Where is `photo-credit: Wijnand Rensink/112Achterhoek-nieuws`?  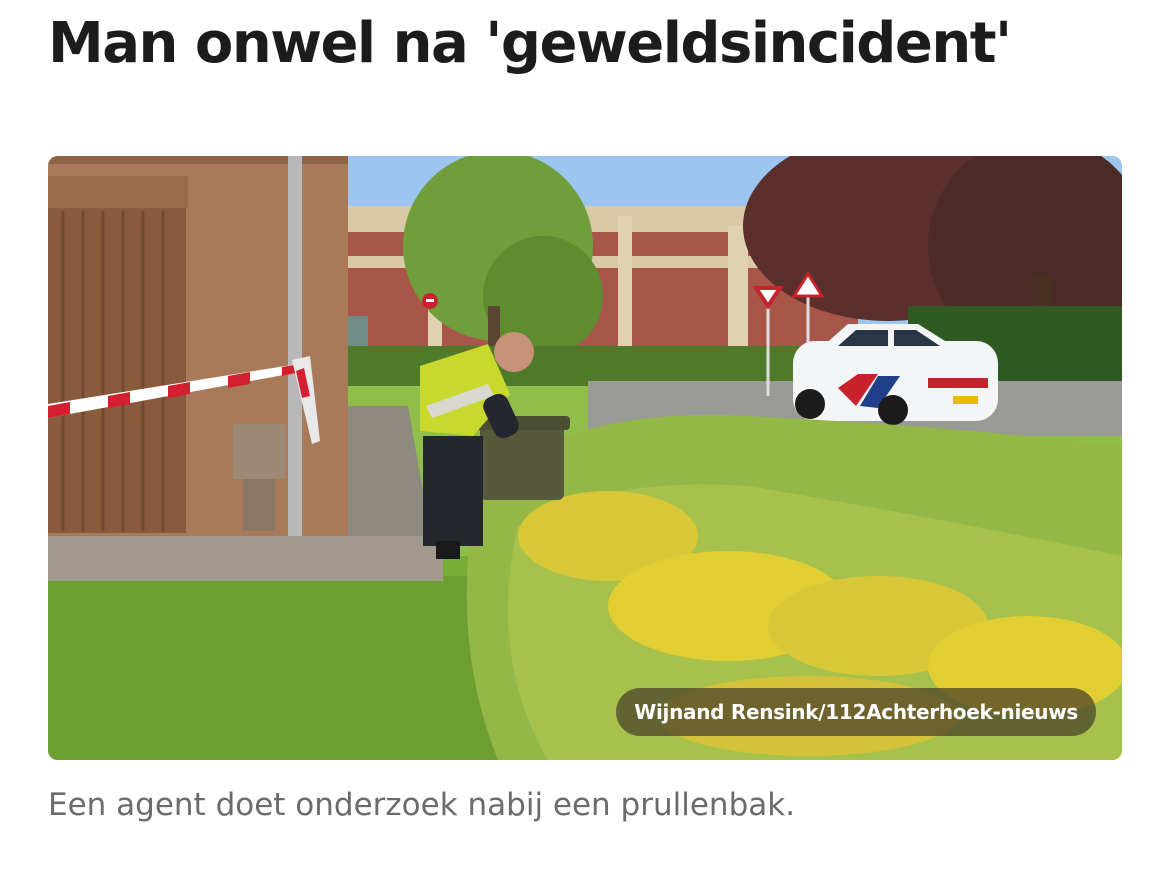
photo-credit: Wijnand Rensink/112Achterhoek-nieuws is located at coordinates (856, 712).